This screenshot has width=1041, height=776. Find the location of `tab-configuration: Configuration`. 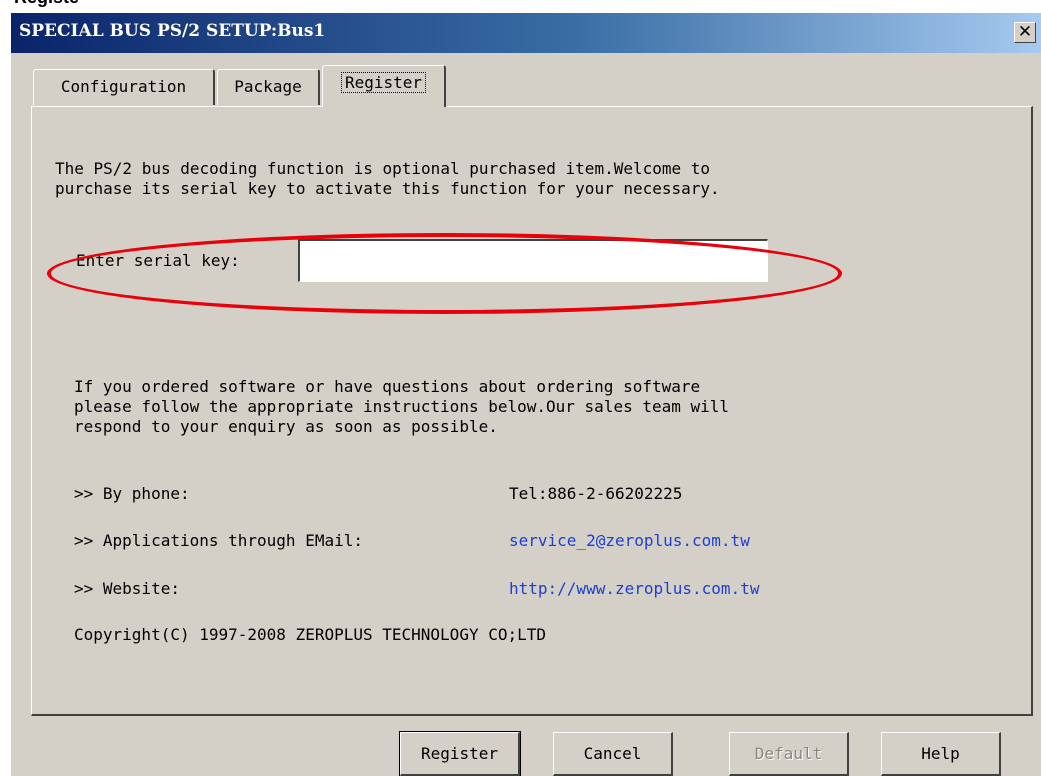

tab-configuration: Configuration is located at coordinates (124, 87).